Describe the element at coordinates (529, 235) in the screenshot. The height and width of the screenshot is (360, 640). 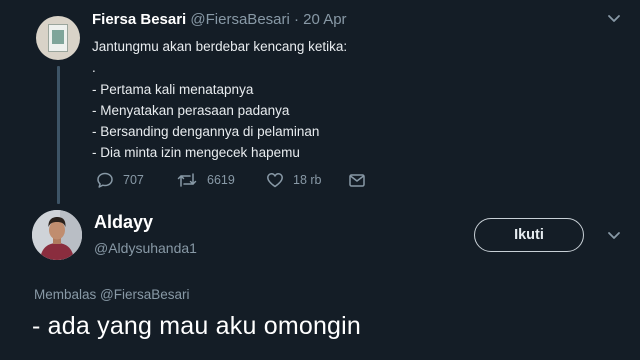
I see `follow-button: Ikuti` at that location.